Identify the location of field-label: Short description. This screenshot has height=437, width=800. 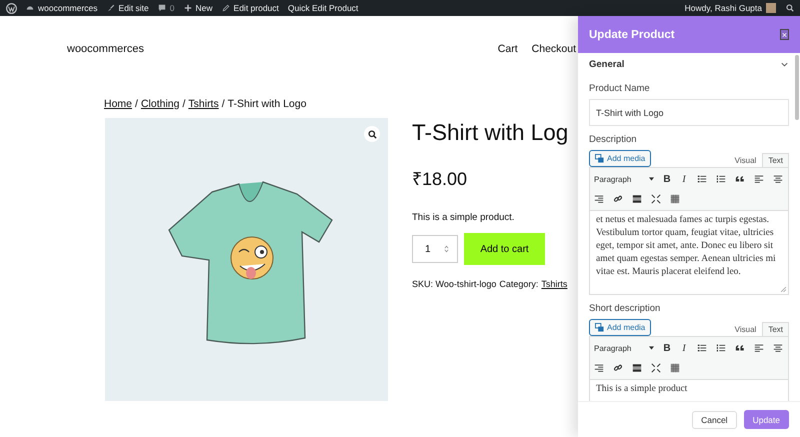
(625, 308).